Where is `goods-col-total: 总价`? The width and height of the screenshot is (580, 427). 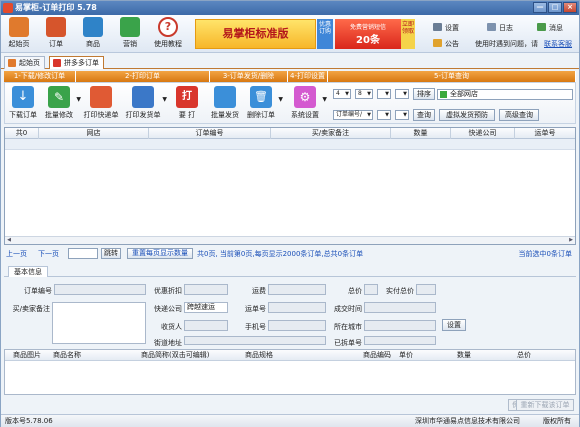
goods-col-total: 总价 is located at coordinates (524, 355).